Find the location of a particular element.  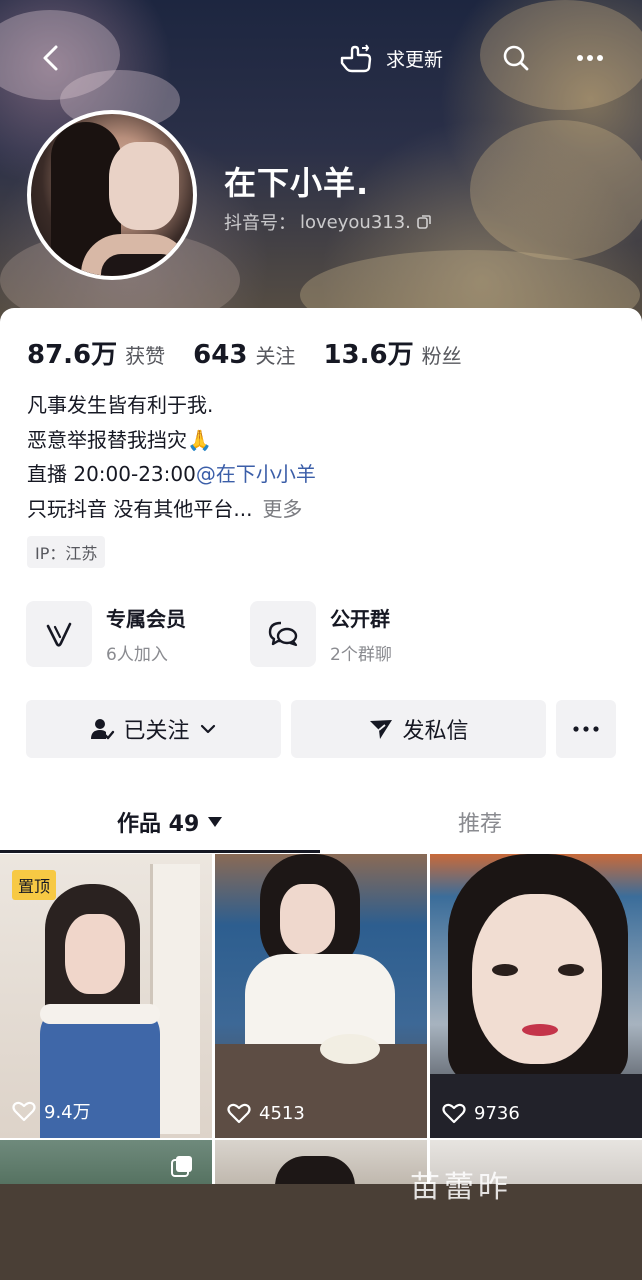

ip-location-tag: IP：江苏 is located at coordinates (66, 552).